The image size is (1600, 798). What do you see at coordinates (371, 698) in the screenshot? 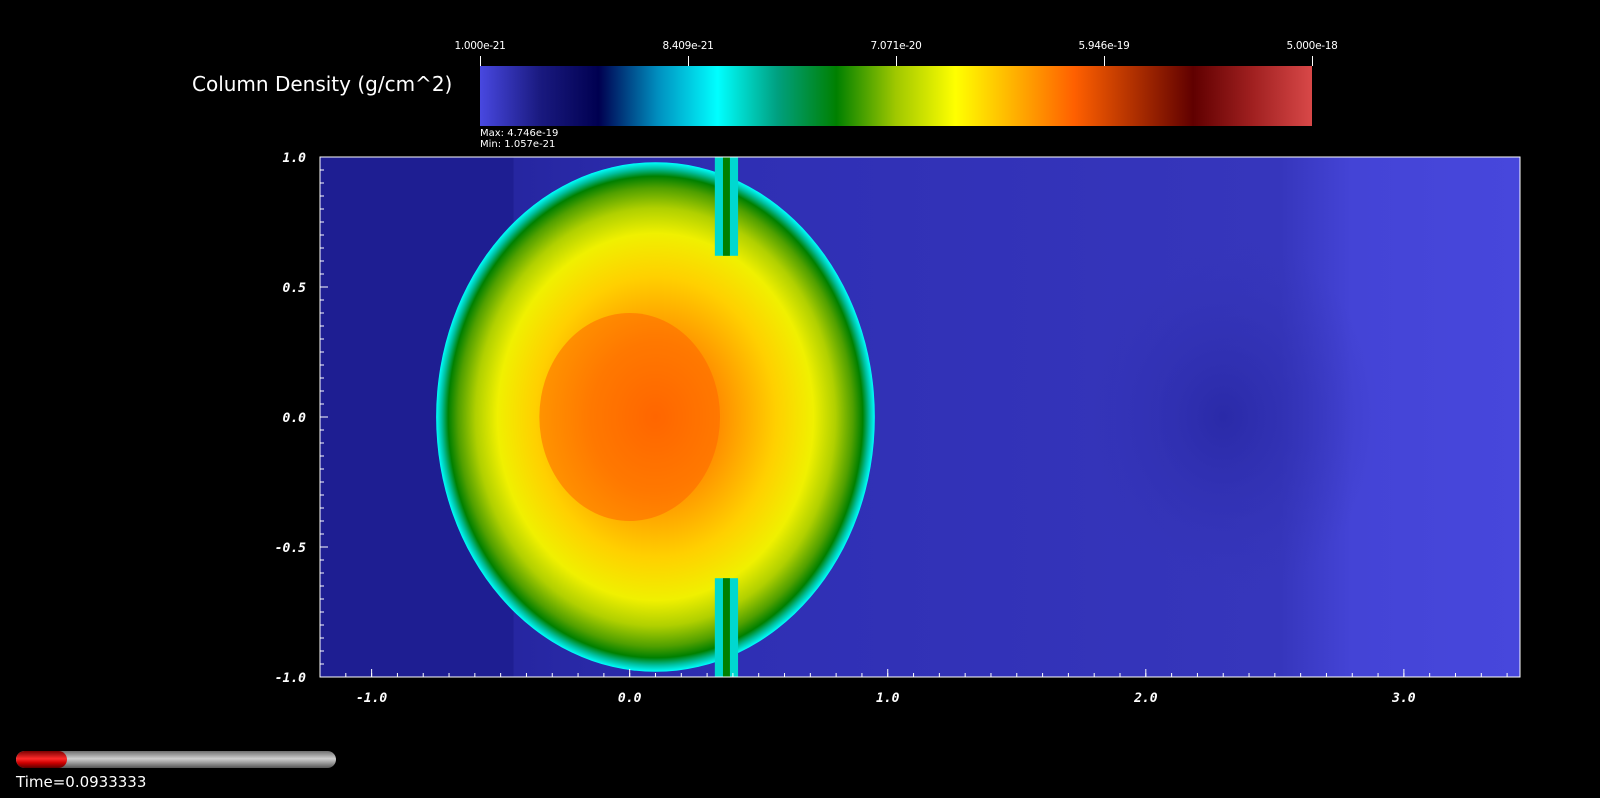
I see `x-tick-label: -1.0` at bounding box center [371, 698].